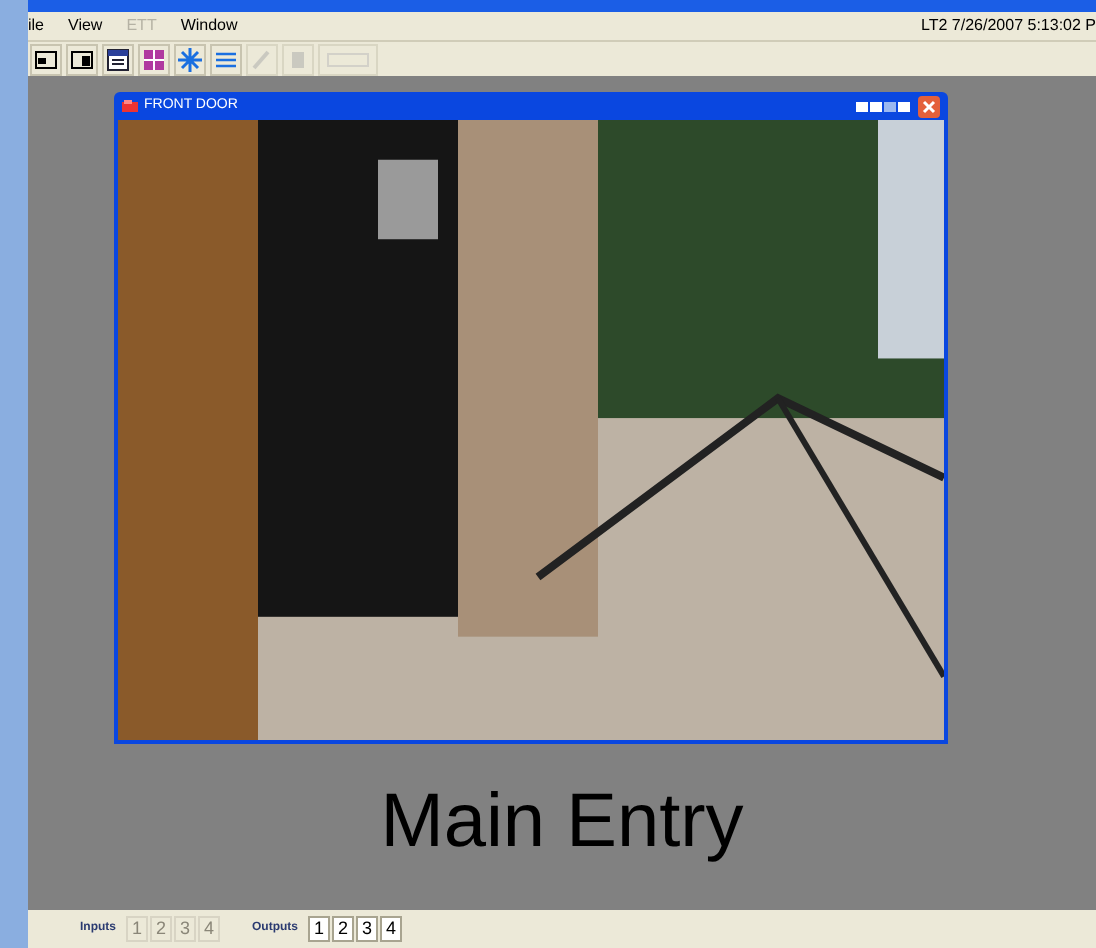 Image resolution: width=1096 pixels, height=948 pixels. Describe the element at coordinates (1008, 26) in the screenshot. I see `clock-text: LT2 7/26/2007 5:13:02 P` at that location.